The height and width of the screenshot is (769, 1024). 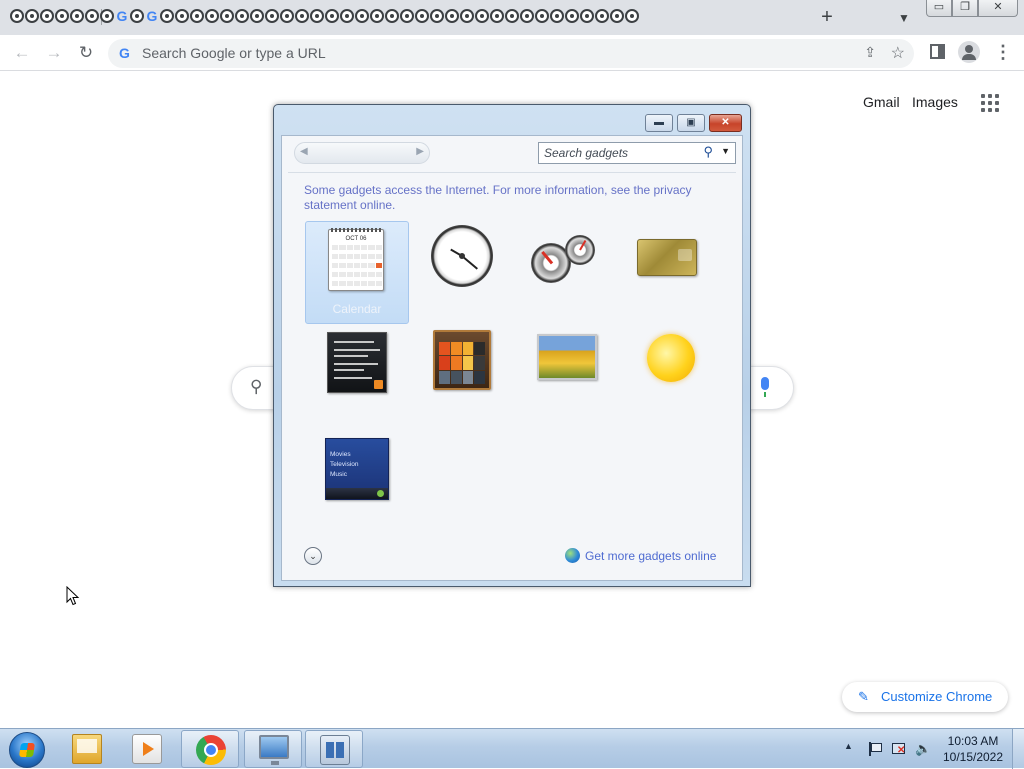 I want to click on taskbar-item-media-player, so click(x=147, y=749).